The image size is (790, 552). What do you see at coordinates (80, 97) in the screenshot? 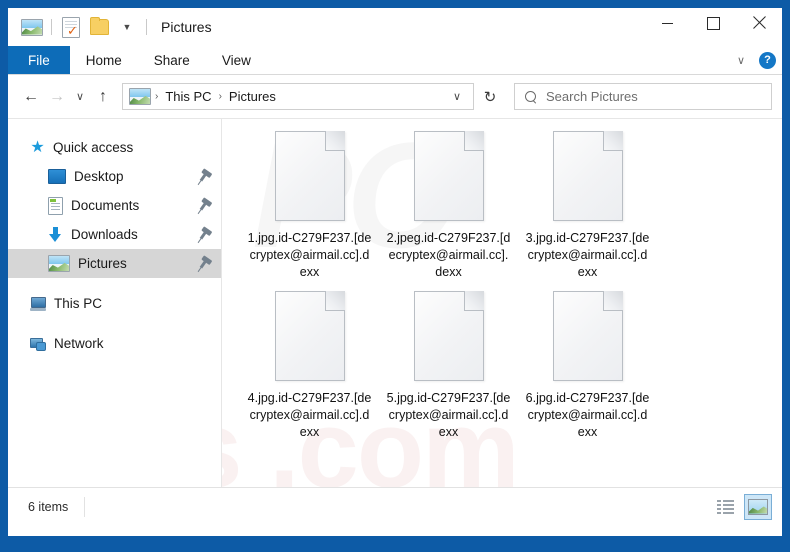
I see `recent-locations-chevron-icon: ∨` at bounding box center [80, 97].